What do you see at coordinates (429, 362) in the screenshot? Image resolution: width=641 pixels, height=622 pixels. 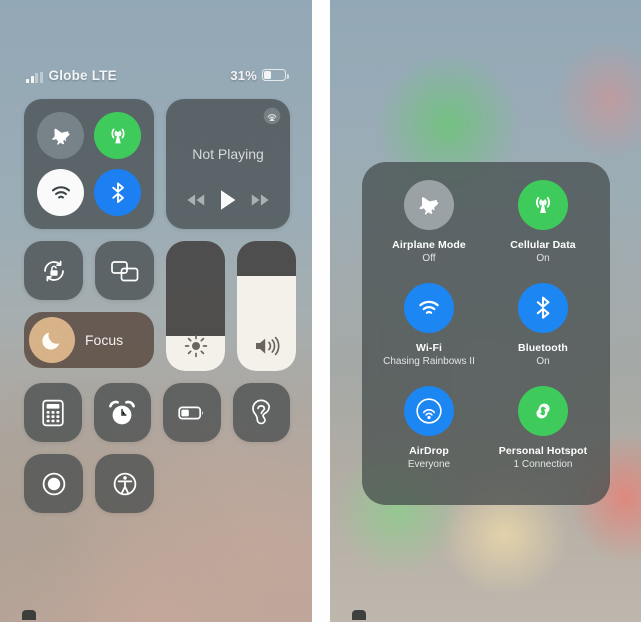 I see `expanded-item-subtitle: Chasing Rainbows II` at bounding box center [429, 362].